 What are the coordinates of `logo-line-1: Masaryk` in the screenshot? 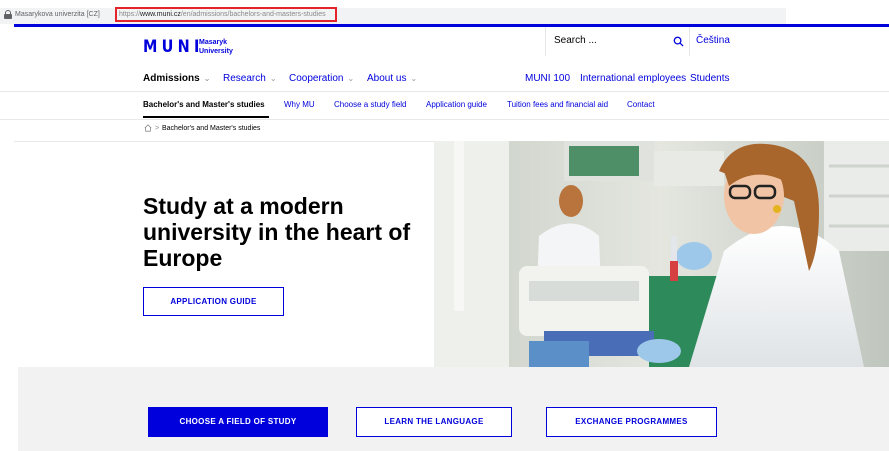 It's located at (213, 42).